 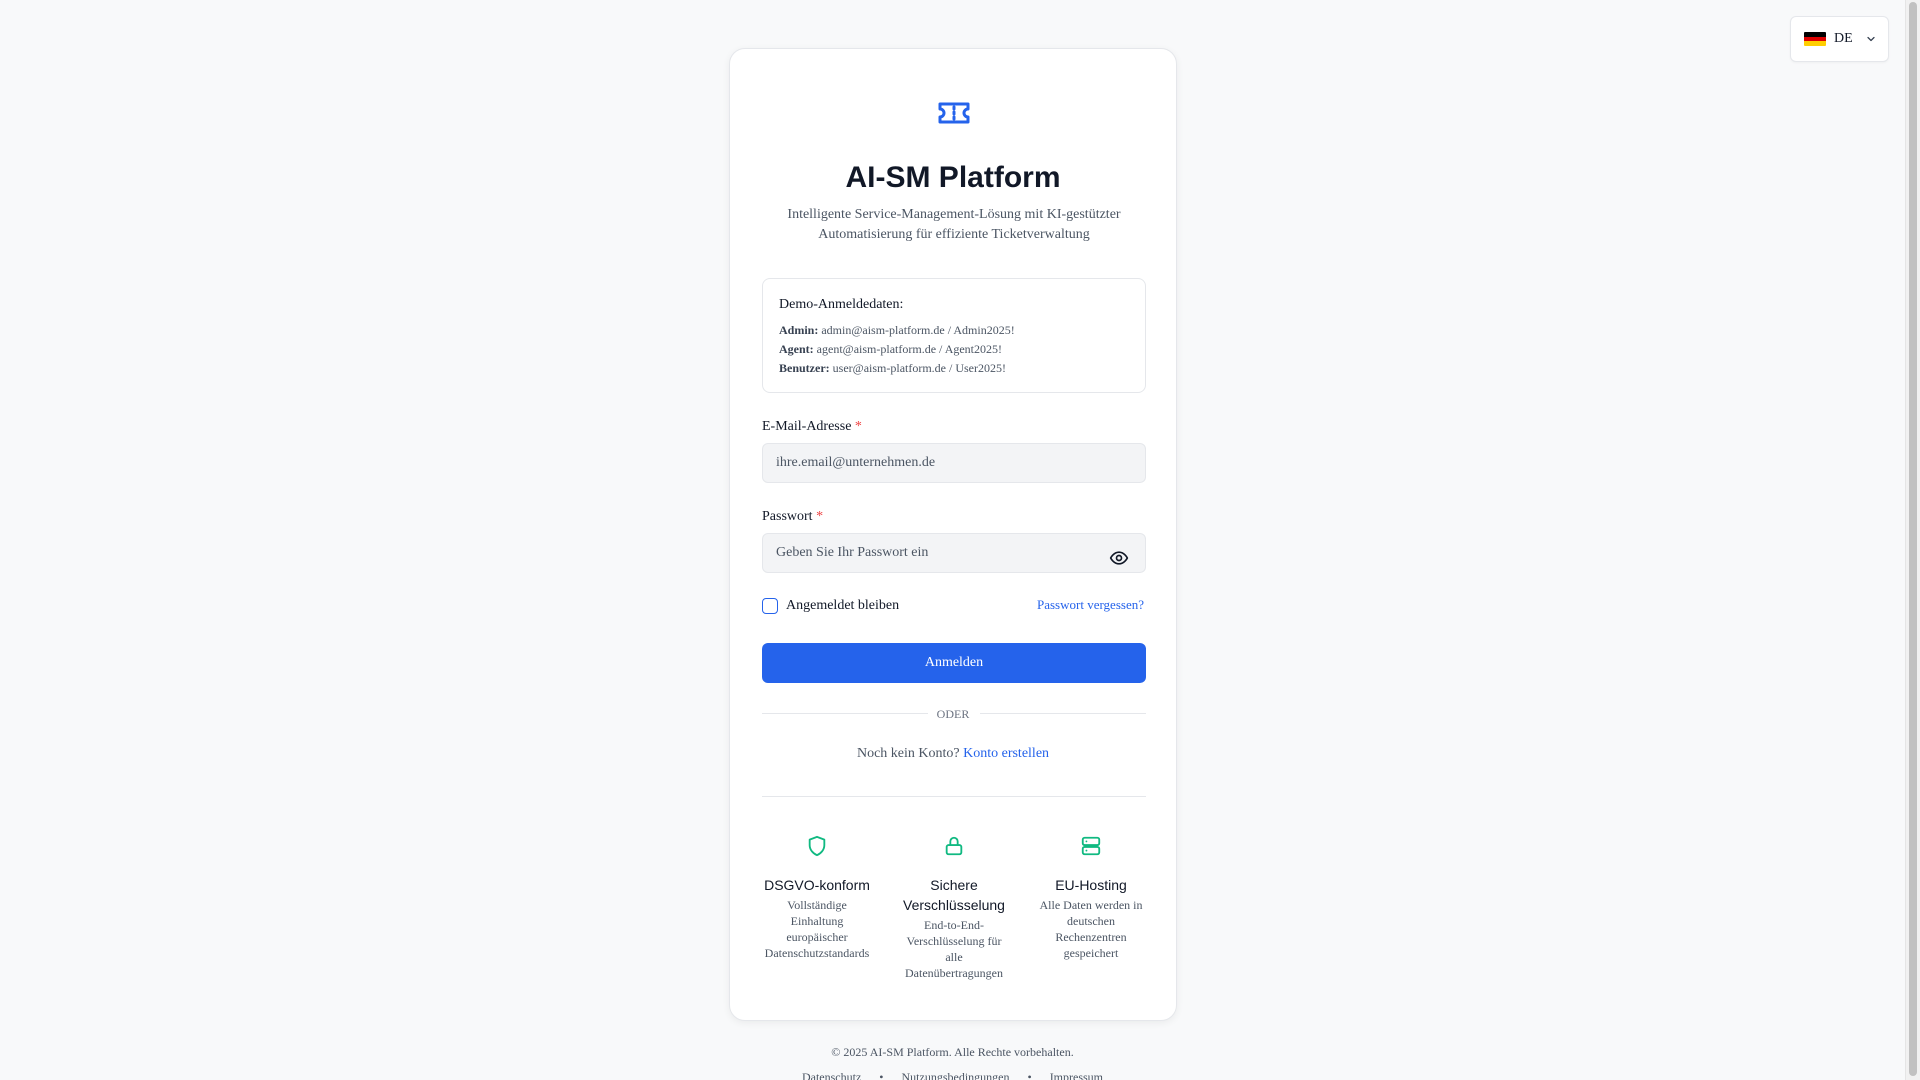 What do you see at coordinates (909, 349) in the screenshot?
I see `demo-credential-value: agent@aism-platform.de / Agent2025!` at bounding box center [909, 349].